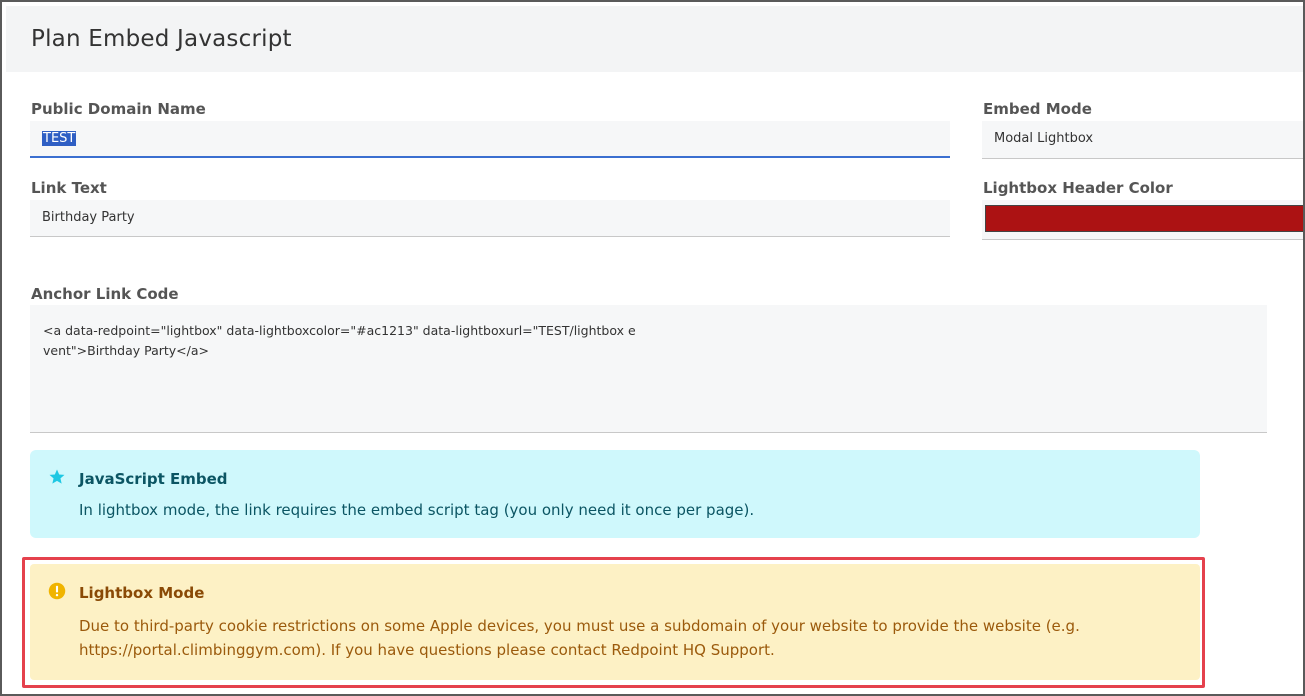  What do you see at coordinates (59, 138) in the screenshot?
I see `domain-value: TEST` at bounding box center [59, 138].